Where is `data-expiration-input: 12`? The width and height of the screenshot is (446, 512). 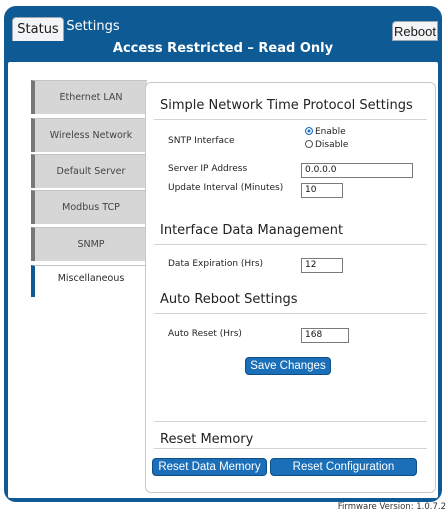 data-expiration-input: 12 is located at coordinates (322, 265).